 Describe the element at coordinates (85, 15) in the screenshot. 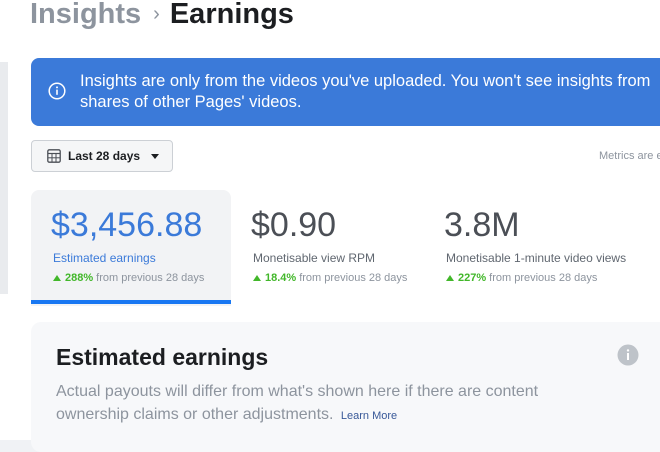

I see `breadcrumb-insights-link: Insights` at that location.